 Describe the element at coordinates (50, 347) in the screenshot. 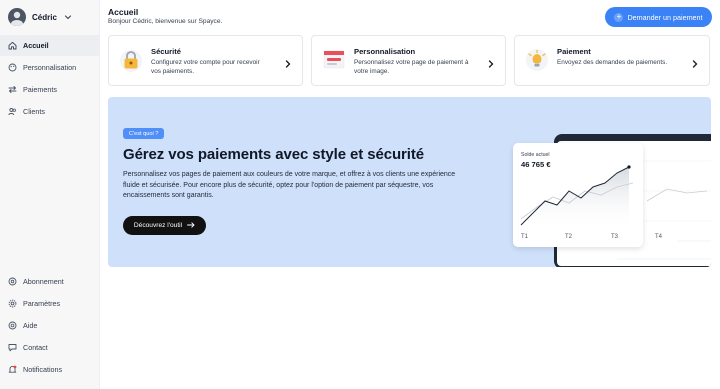

I see `sidebar-item-contact: Contact` at that location.